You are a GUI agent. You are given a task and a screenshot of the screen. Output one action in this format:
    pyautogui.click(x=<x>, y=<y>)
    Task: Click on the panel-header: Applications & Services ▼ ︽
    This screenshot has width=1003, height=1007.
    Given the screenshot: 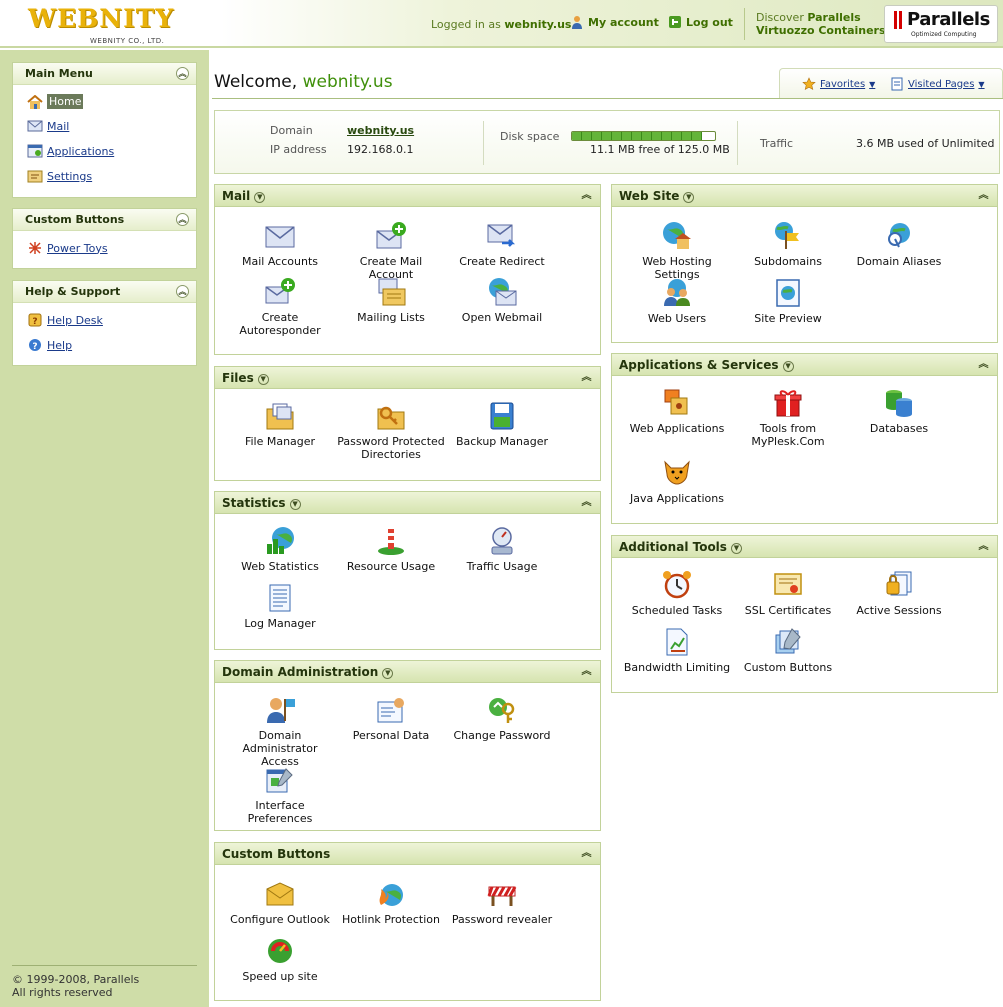 What is the action you would take?
    pyautogui.click(x=804, y=365)
    